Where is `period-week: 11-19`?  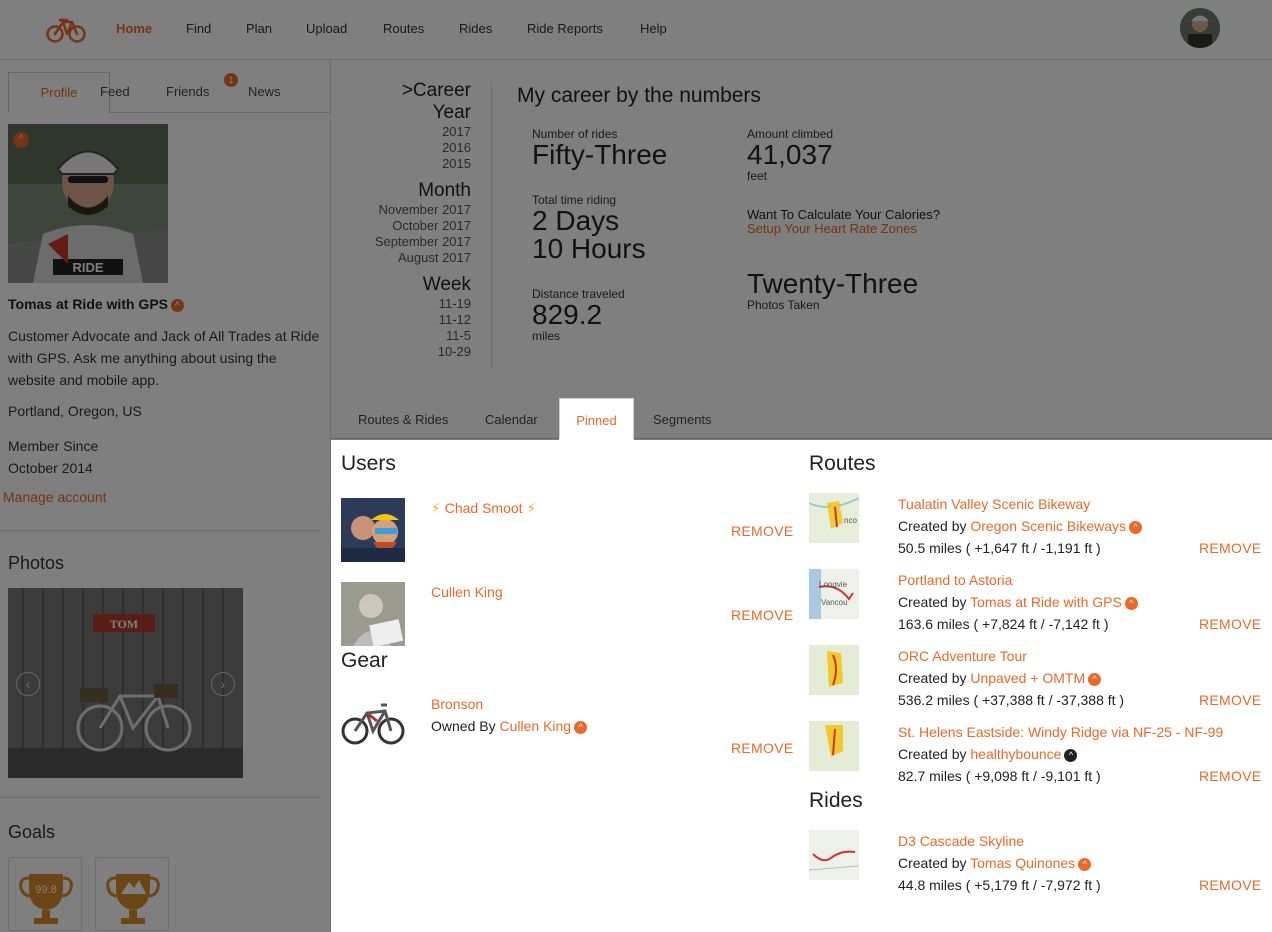
period-week: 11-19 is located at coordinates (401, 304).